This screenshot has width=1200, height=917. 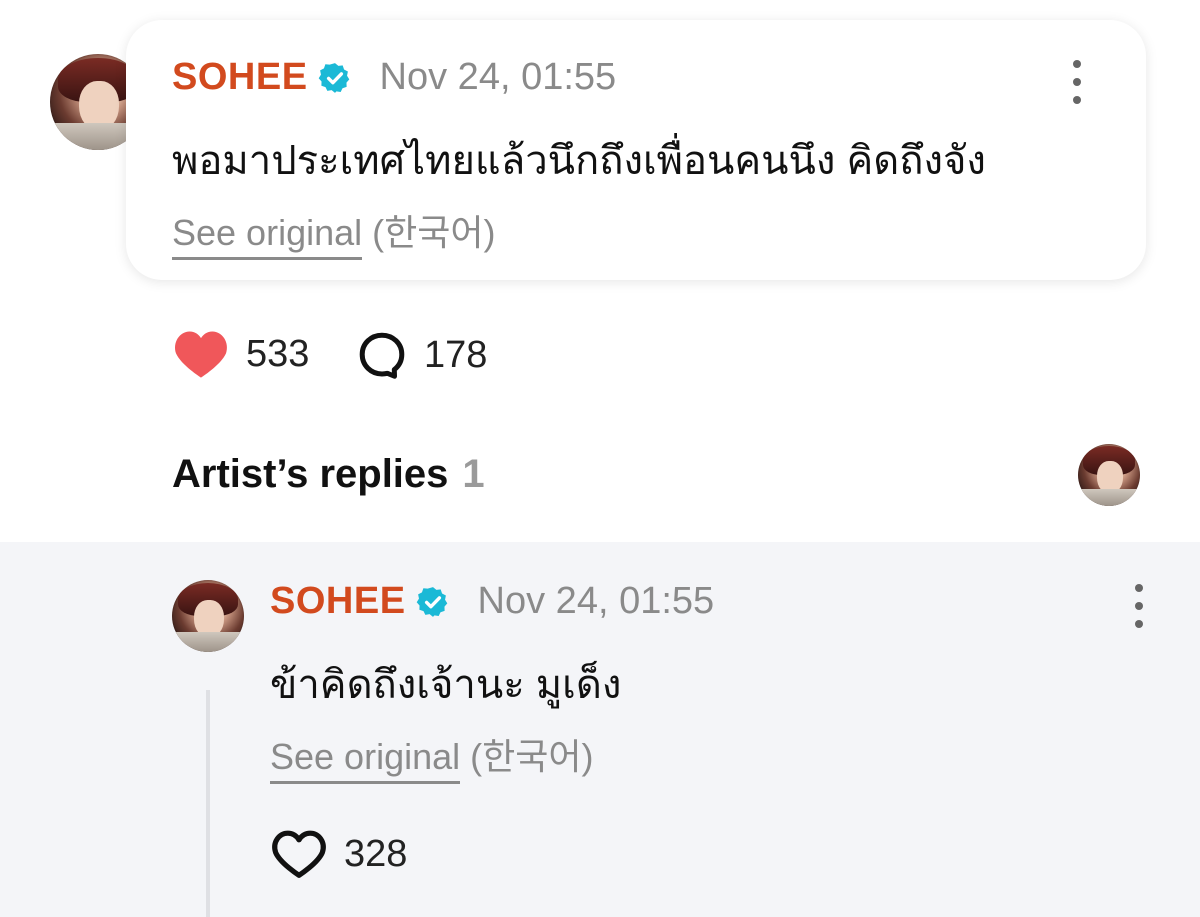 I want to click on post-comment-button: 178, so click(x=421, y=355).